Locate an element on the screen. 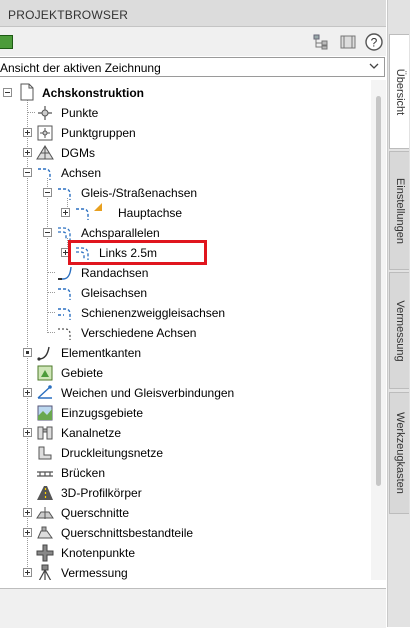 The width and height of the screenshot is (410, 628). tree-item-label: Punkte is located at coordinates (80, 113).